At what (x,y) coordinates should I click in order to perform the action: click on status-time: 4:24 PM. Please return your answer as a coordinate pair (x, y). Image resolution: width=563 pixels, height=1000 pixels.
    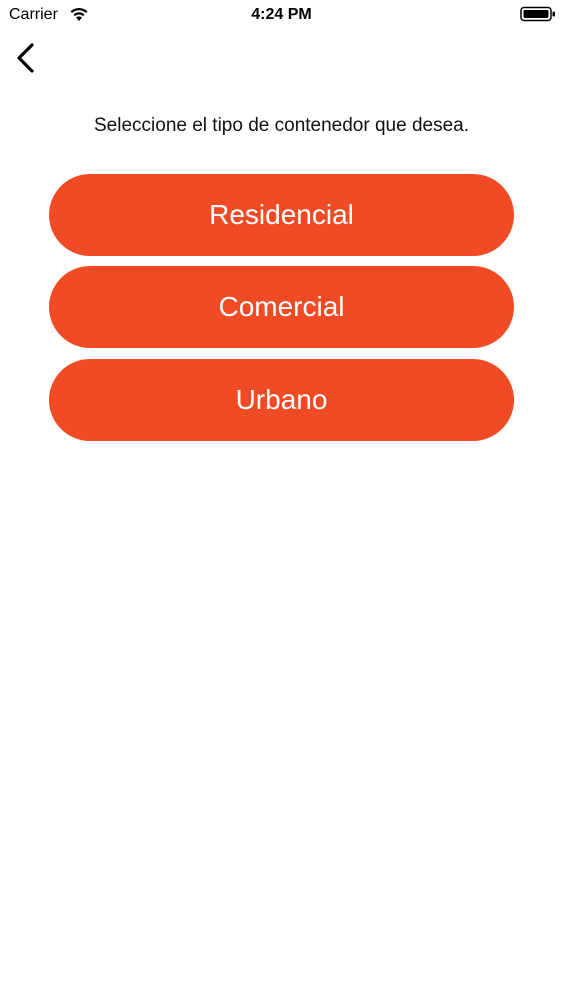
    Looking at the image, I should click on (281, 14).